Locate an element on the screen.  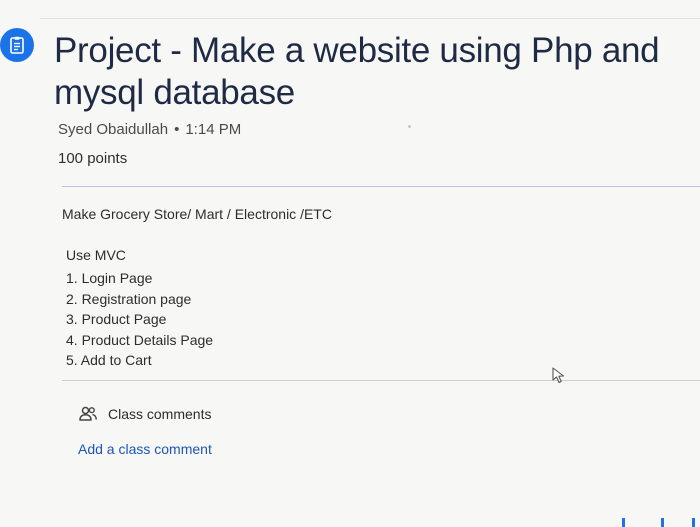
stray-dot is located at coordinates (409, 126).